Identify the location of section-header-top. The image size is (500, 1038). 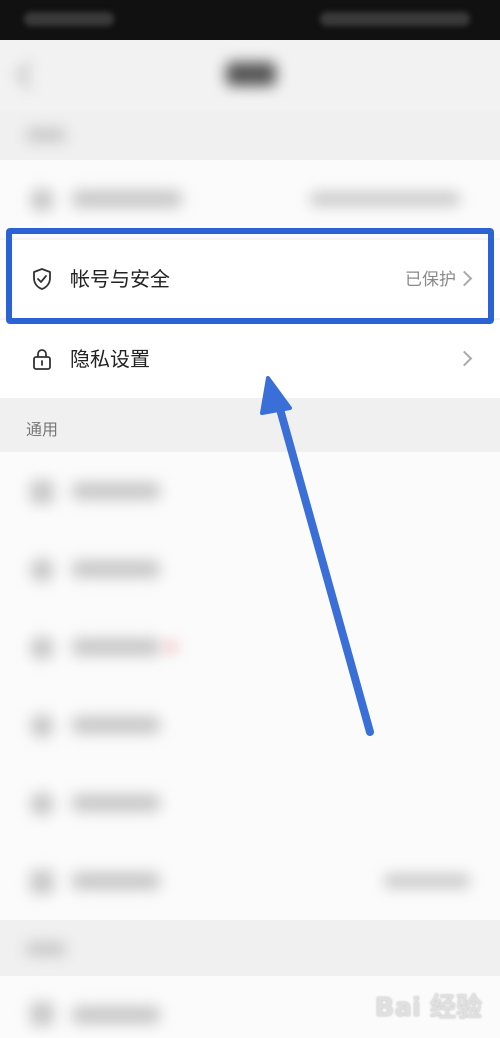
(250, 135).